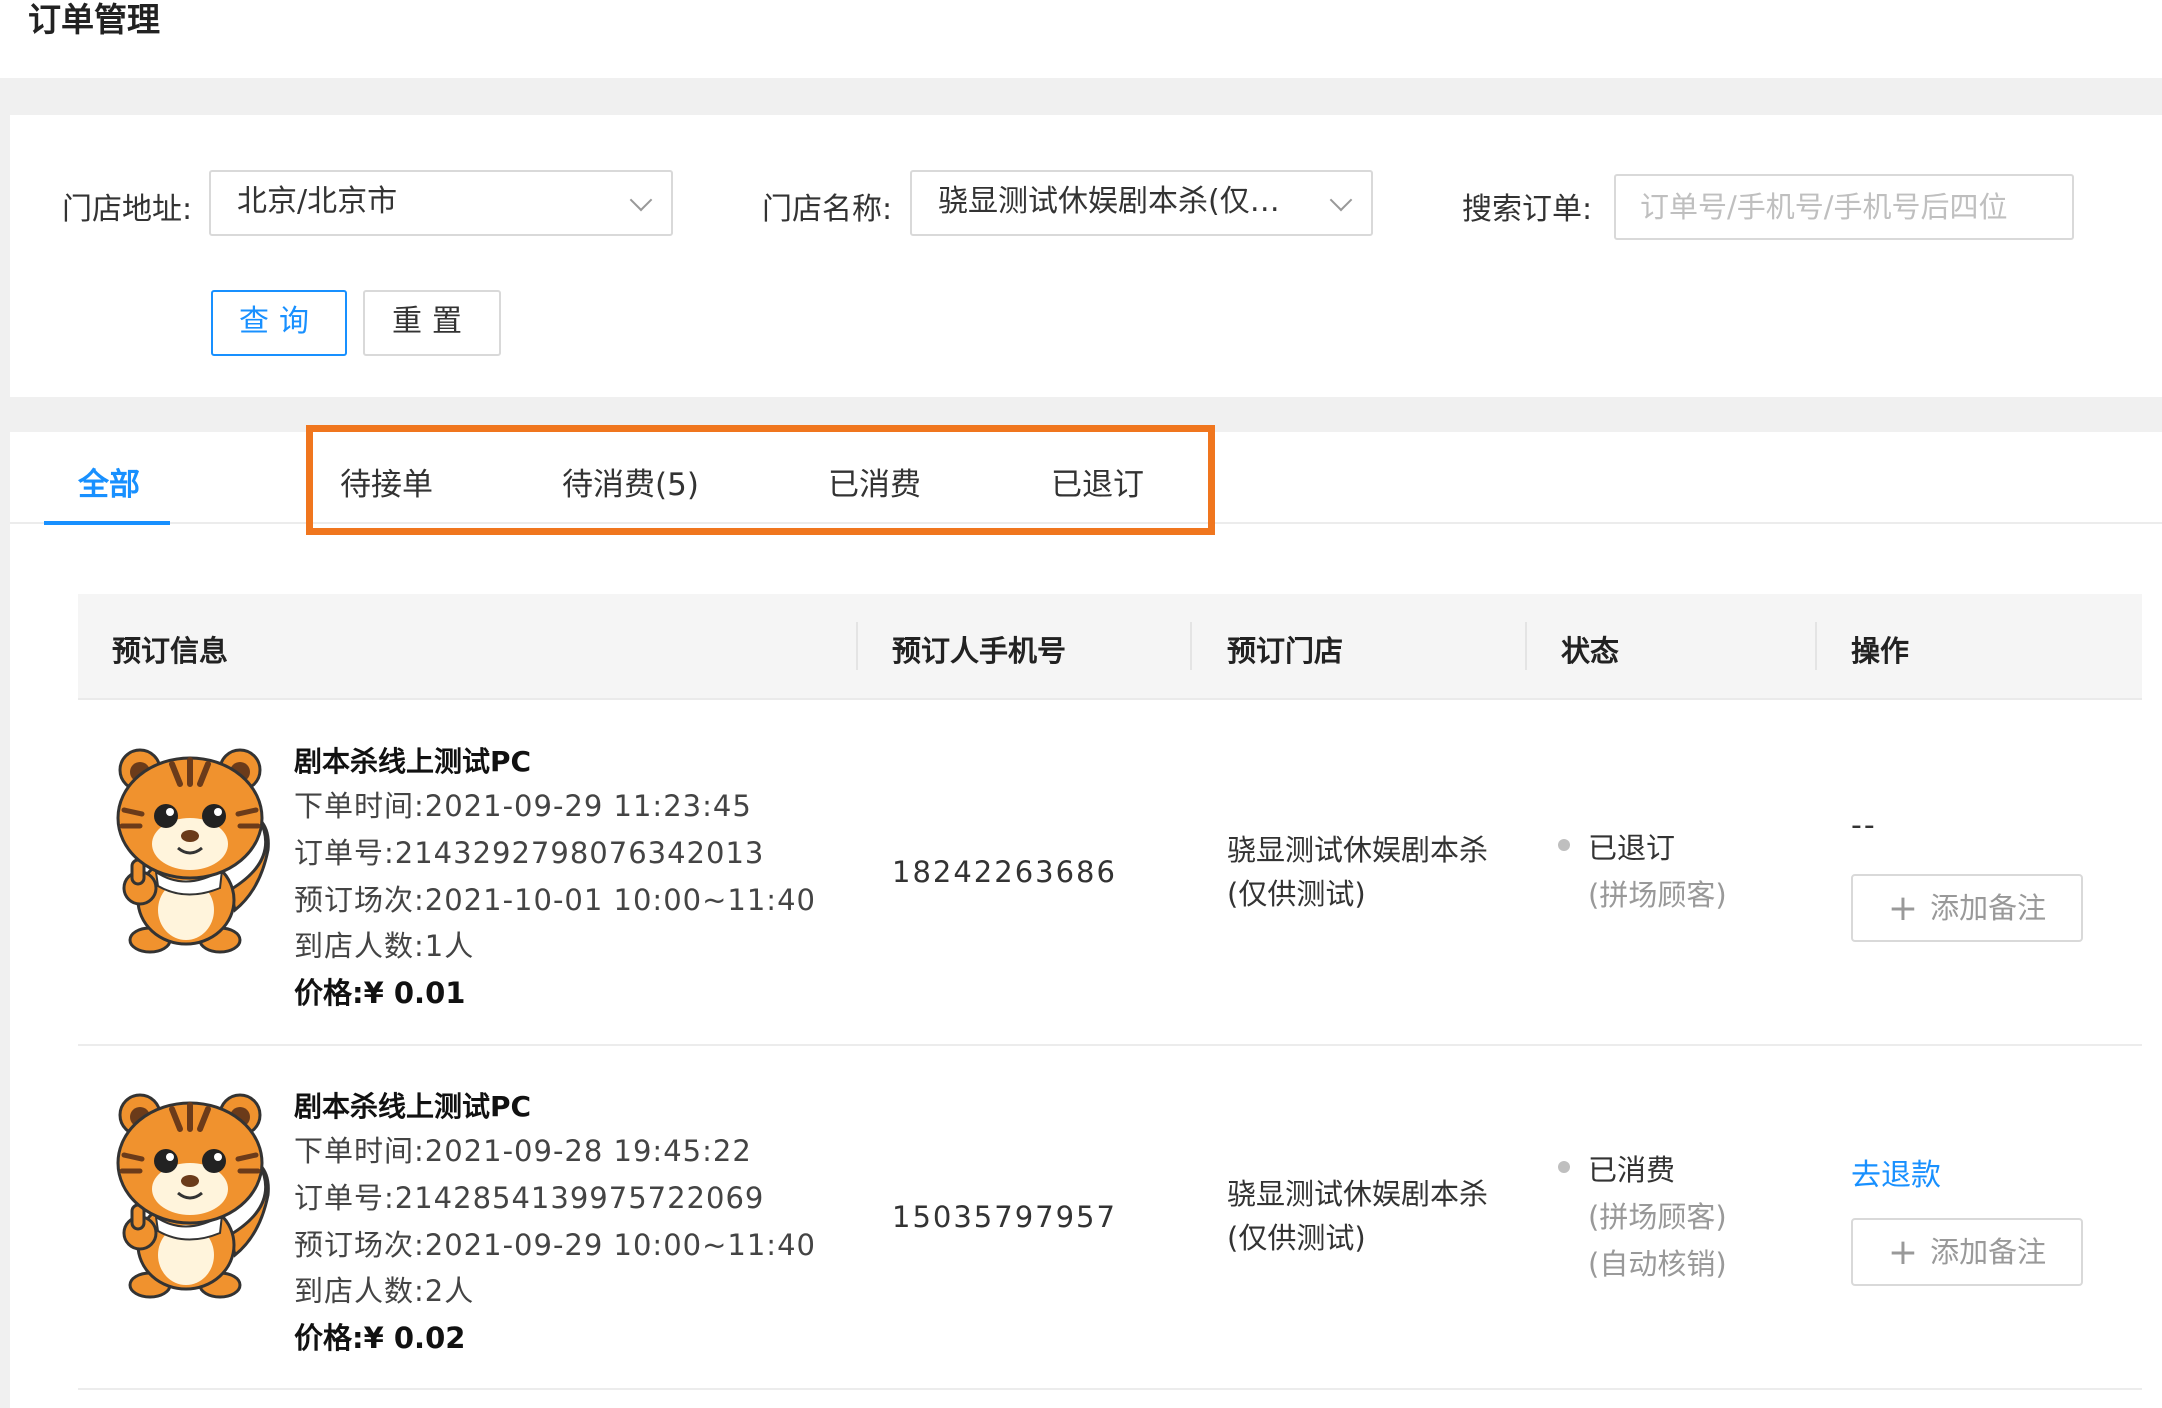 The width and height of the screenshot is (2162, 1408). I want to click on booker-phone: 18242263686, so click(1004, 872).